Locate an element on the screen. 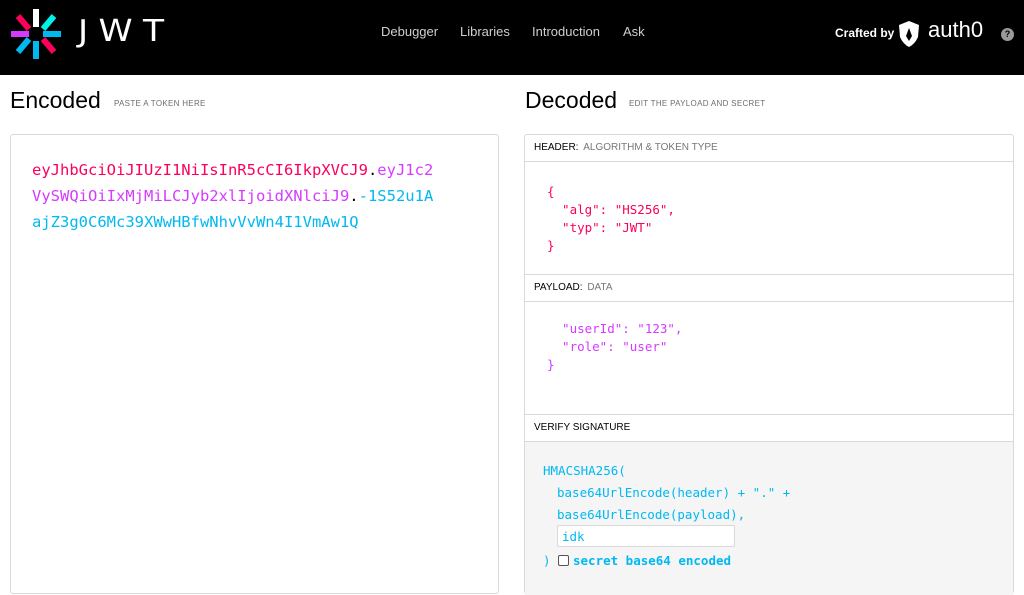 The width and height of the screenshot is (1024, 595). payload-section-title: PAYLOAD: DATA is located at coordinates (769, 288).